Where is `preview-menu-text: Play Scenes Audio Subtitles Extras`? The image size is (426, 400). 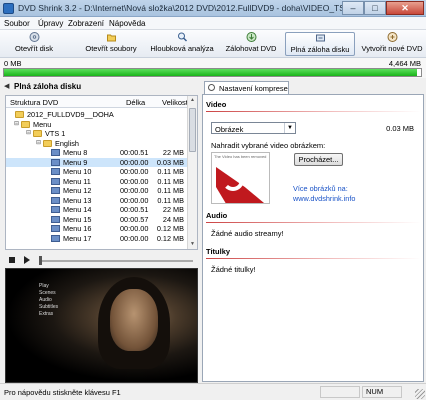
preview-menu-text: Play Scenes Audio Subtitles Extras is located at coordinates (48, 300).